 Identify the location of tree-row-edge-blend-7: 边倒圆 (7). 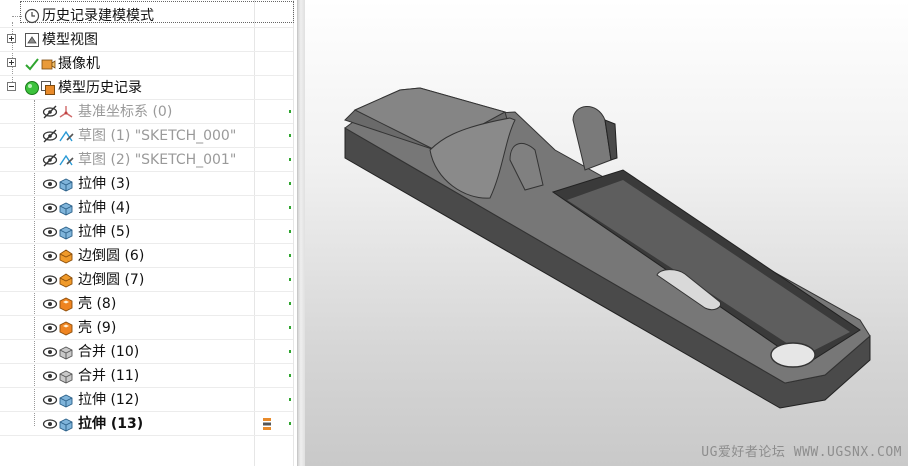
(146, 280).